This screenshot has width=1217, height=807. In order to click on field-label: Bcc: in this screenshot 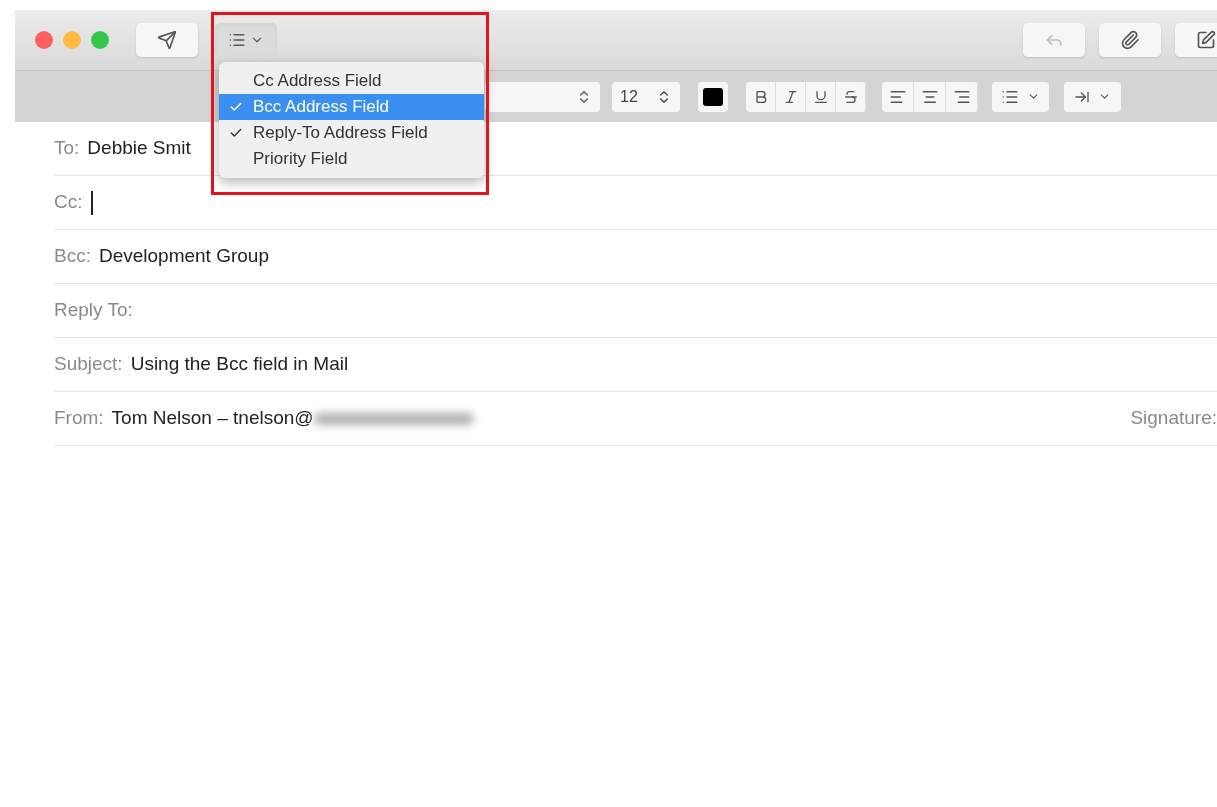, I will do `click(72, 256)`.